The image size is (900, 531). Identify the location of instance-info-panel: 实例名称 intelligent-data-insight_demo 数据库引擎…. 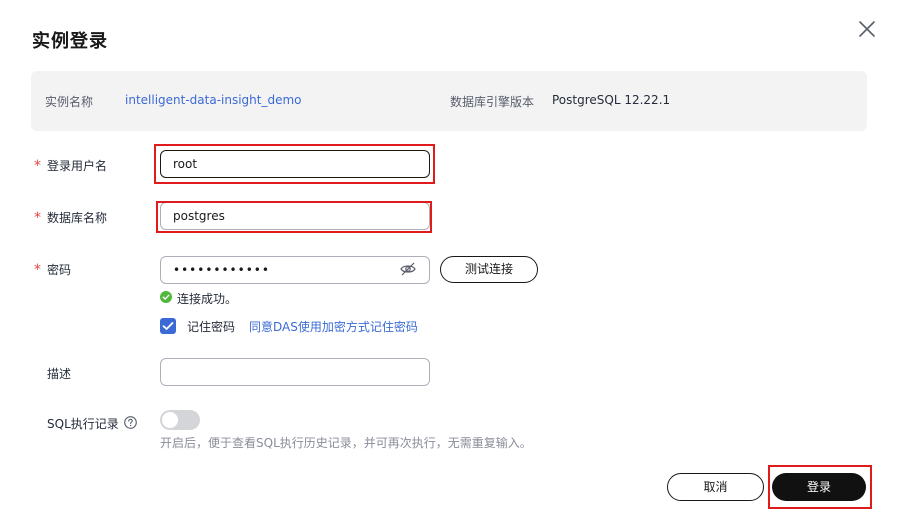
(449, 101).